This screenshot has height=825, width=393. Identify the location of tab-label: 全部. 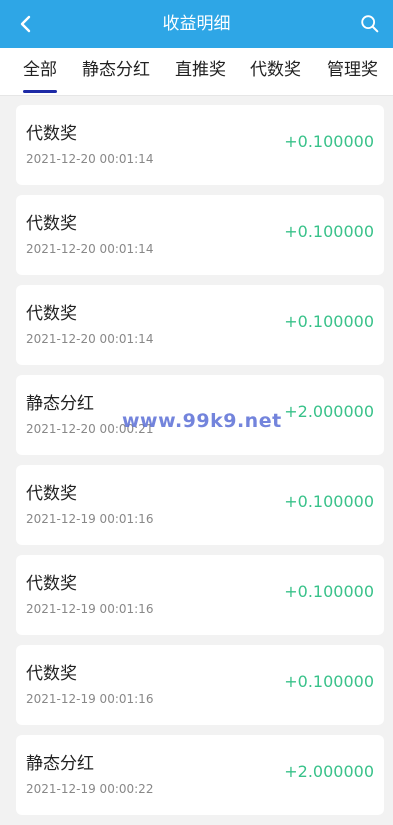
(40, 70).